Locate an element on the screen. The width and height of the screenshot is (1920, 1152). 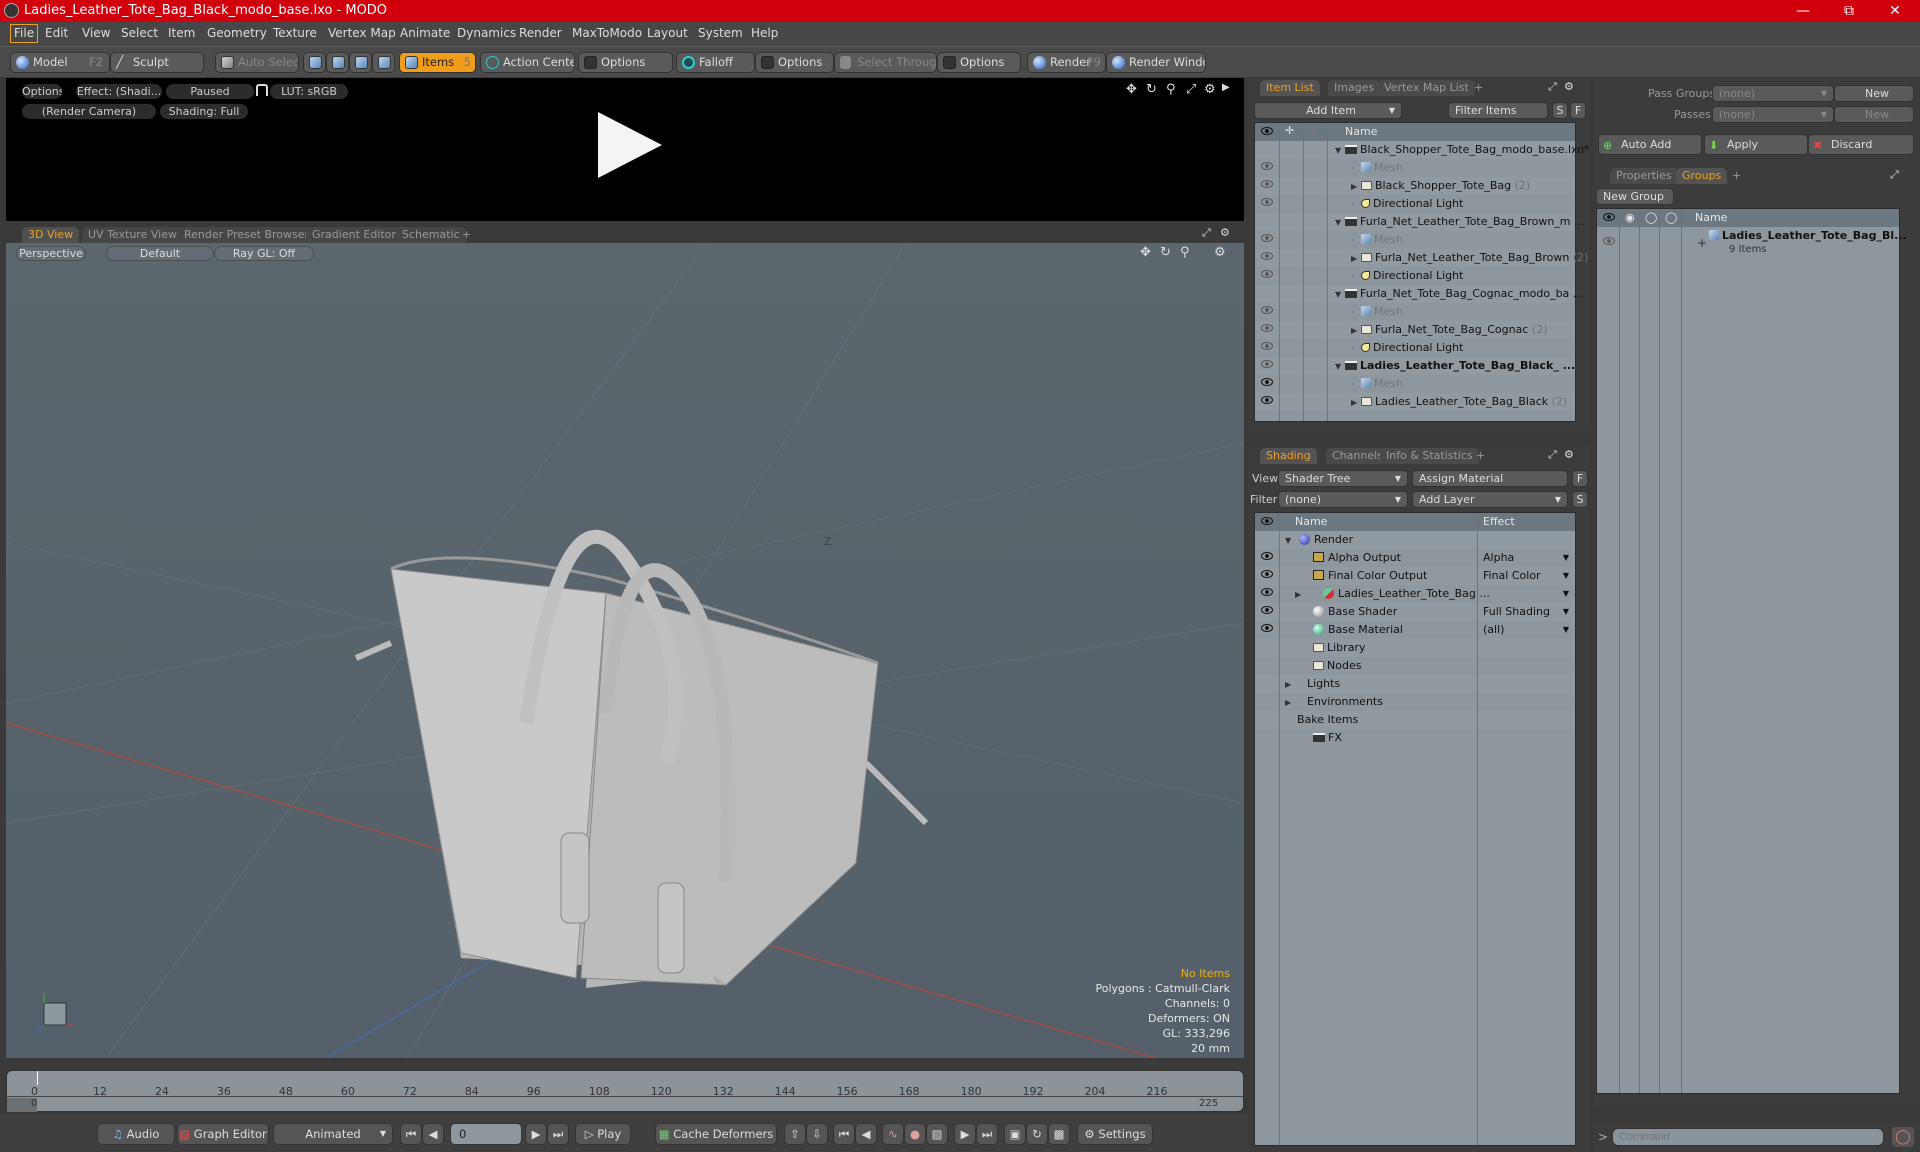
group-row: + Ladies_Leather_Tote_Bag_Bl... 9 Items is located at coordinates (1752, 243).